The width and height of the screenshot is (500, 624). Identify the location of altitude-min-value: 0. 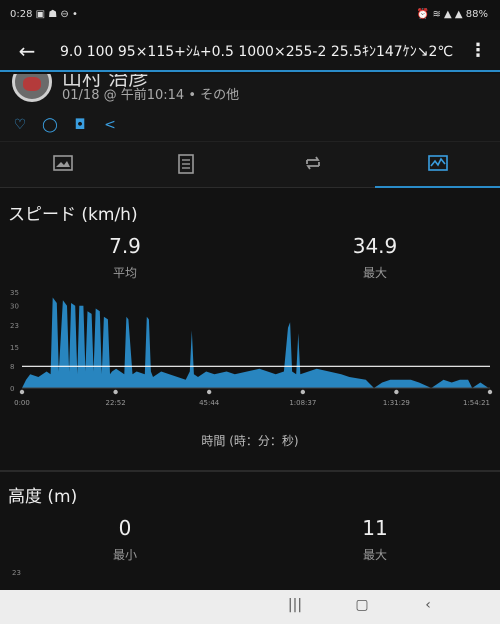
(125, 528).